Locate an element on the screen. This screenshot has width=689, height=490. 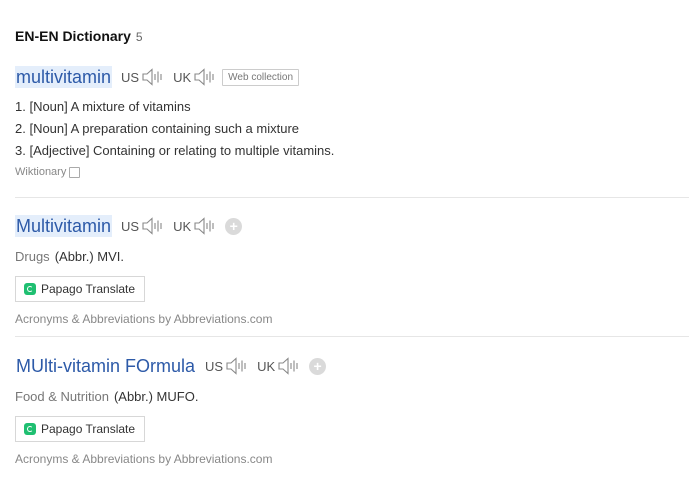
web-collection-badge: Web collection is located at coordinates (261, 77).